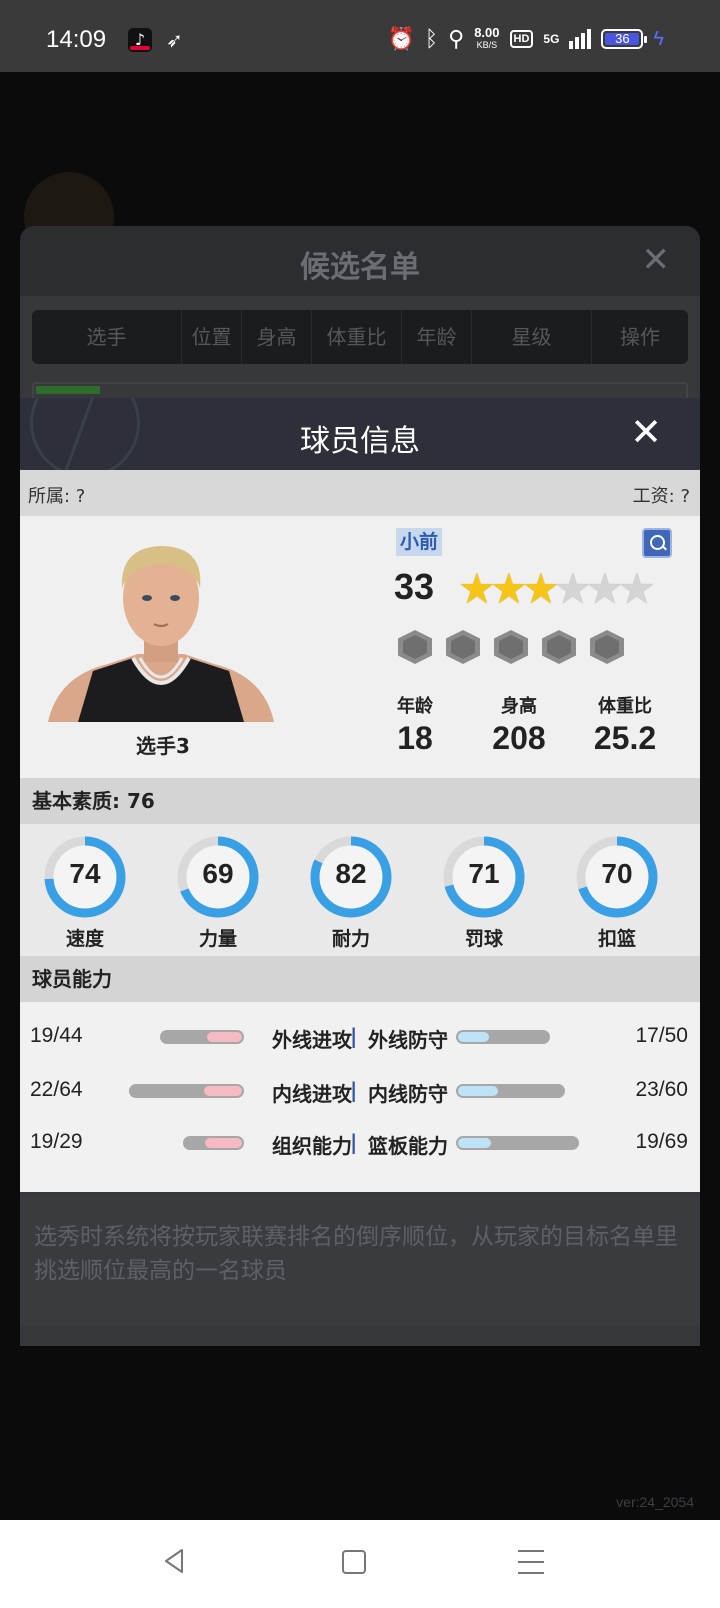 This screenshot has height=1608, width=720. Describe the element at coordinates (408, 1146) in the screenshot. I see `ability-right-label: 篮板能力` at that location.